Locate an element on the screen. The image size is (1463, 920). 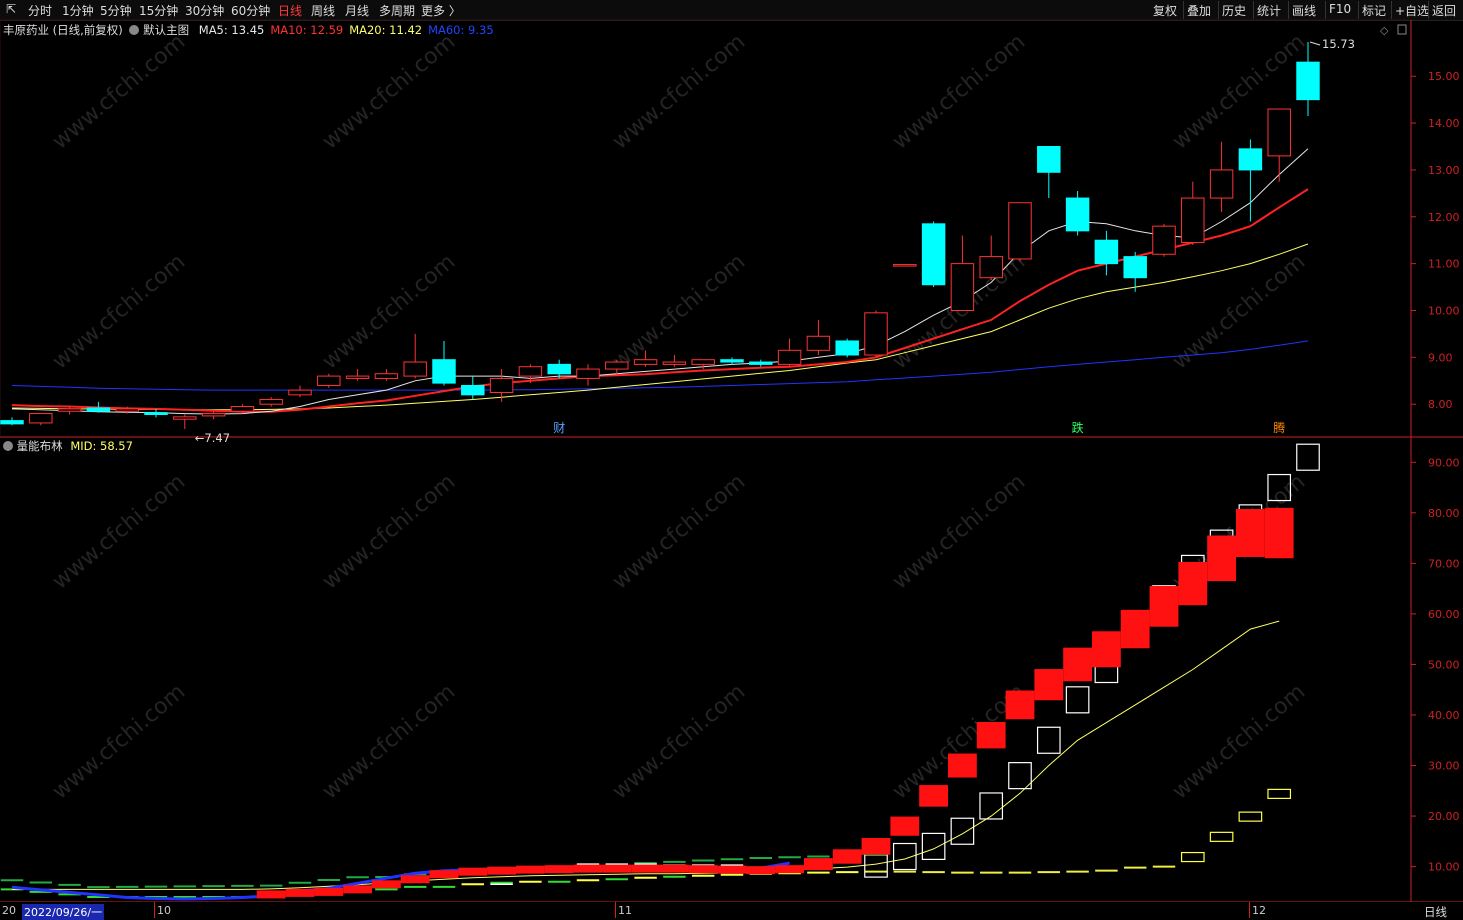
high-price-label: 15.73 is located at coordinates (1338, 44).